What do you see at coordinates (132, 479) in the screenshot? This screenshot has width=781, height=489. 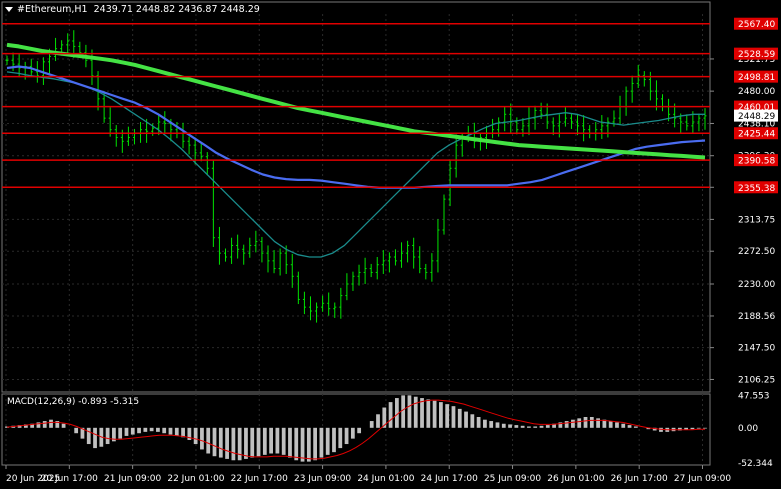 I see `x-tick-label: 21 Jun 09:00` at bounding box center [132, 479].